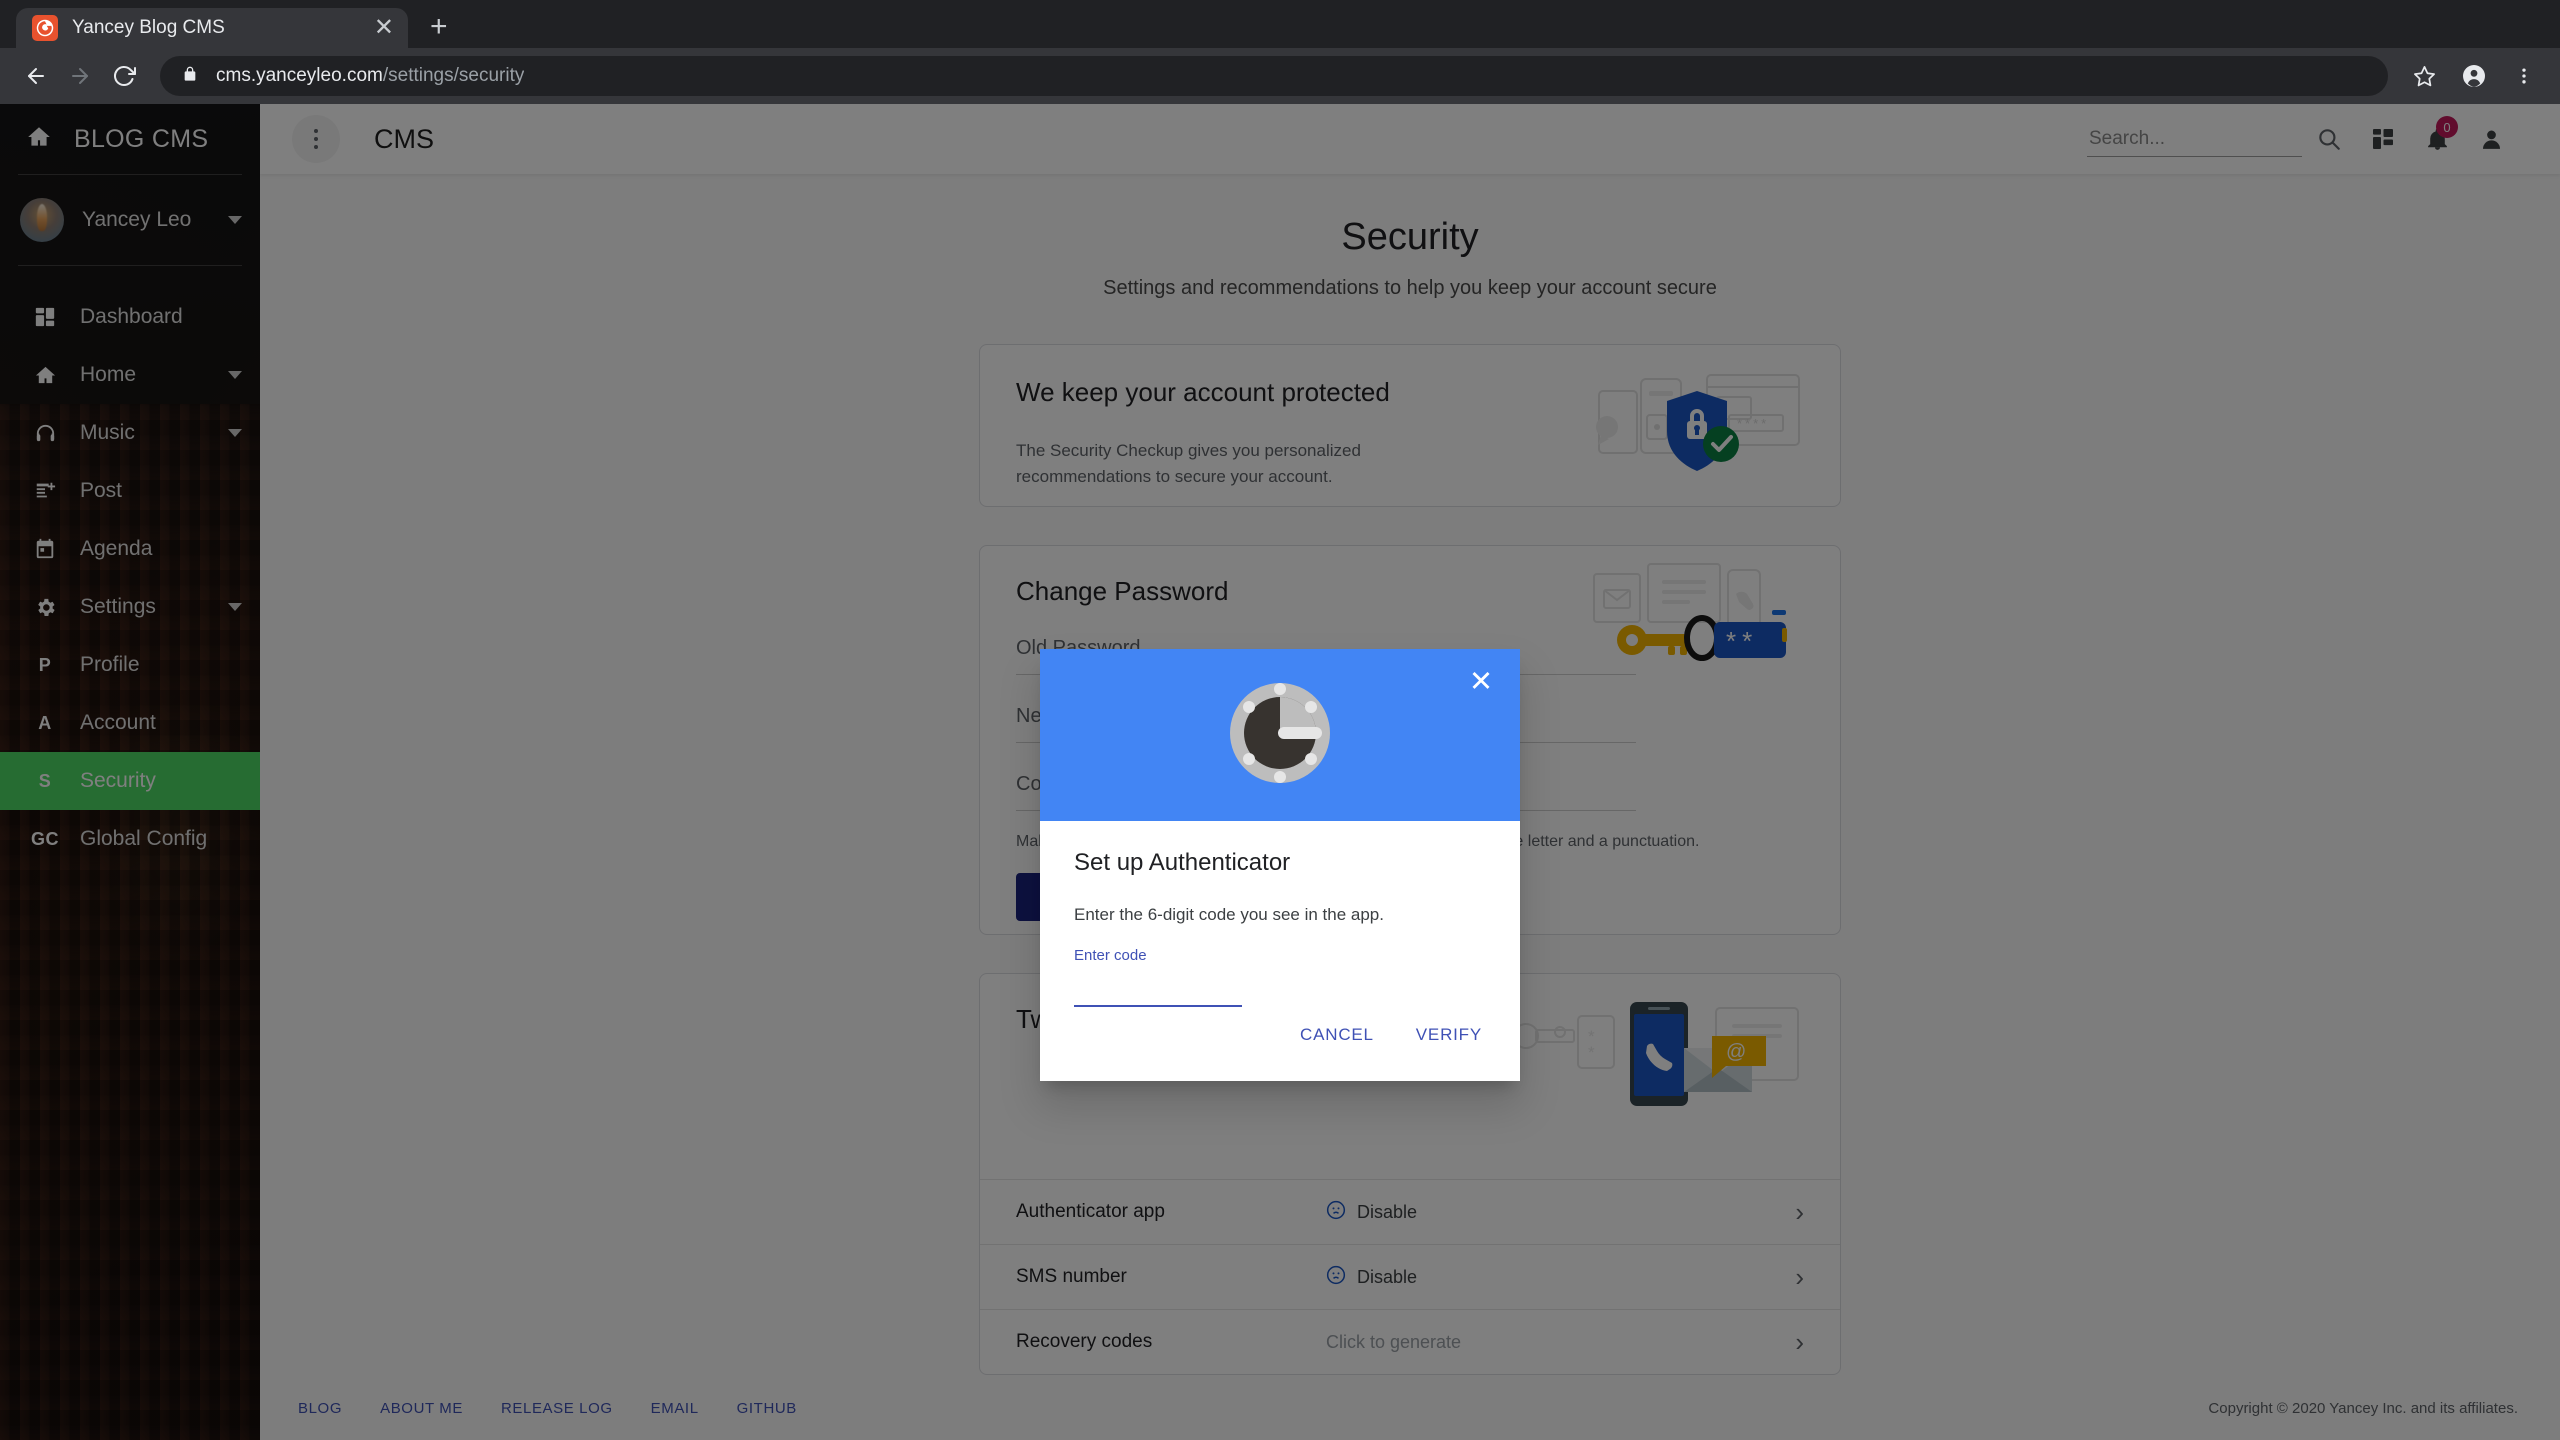  I want to click on browser-tab: Yancey Blog CMS ✕, so click(212, 28).